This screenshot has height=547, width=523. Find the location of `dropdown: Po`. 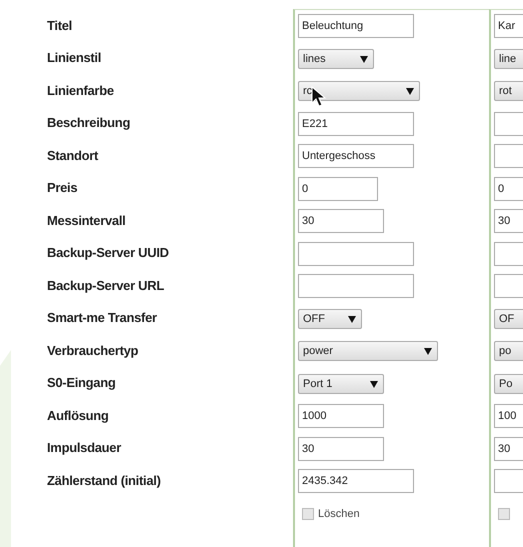

dropdown: Po is located at coordinates (508, 384).